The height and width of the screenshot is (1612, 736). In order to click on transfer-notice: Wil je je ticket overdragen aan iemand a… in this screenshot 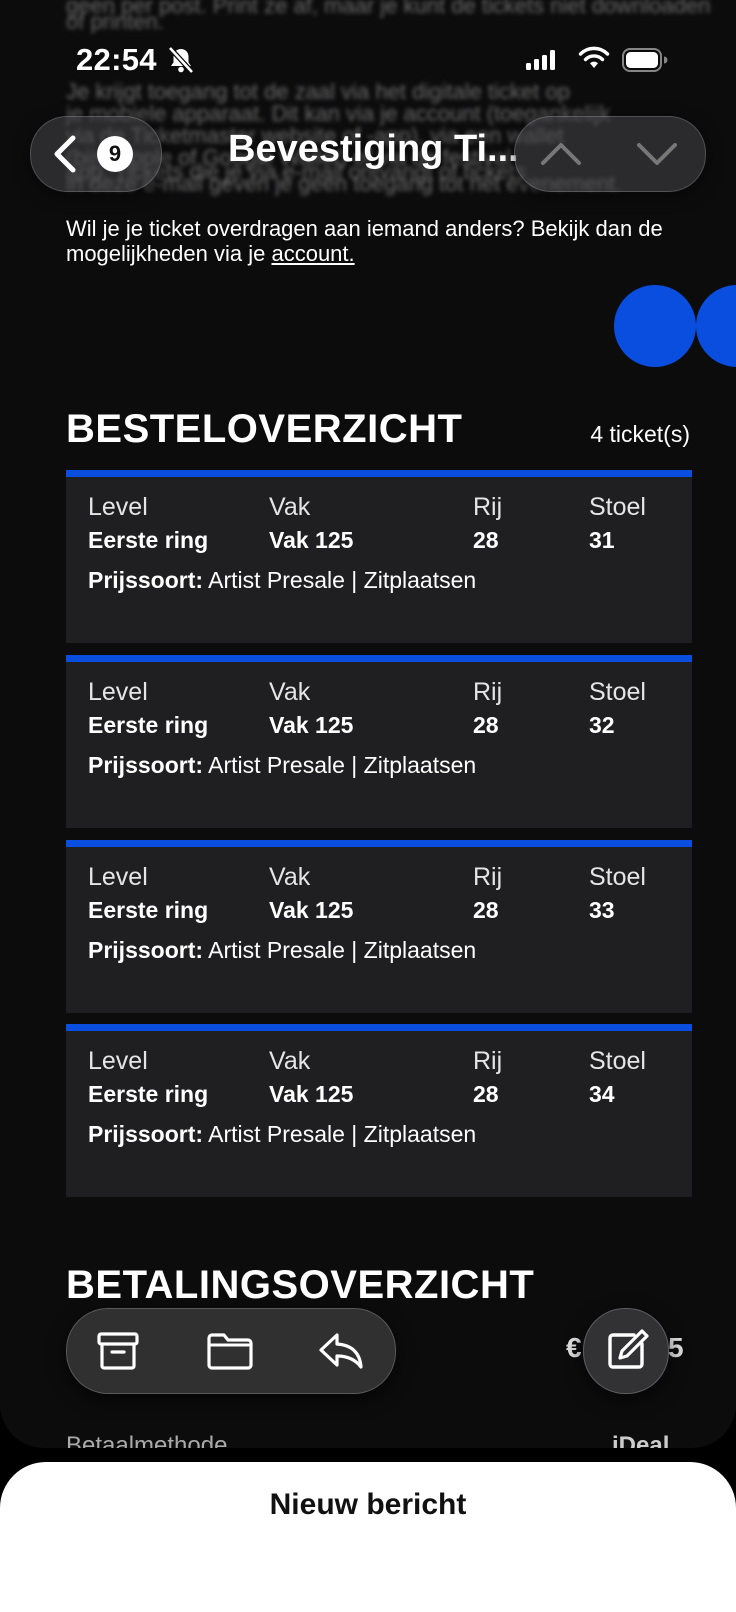, I will do `click(376, 241)`.